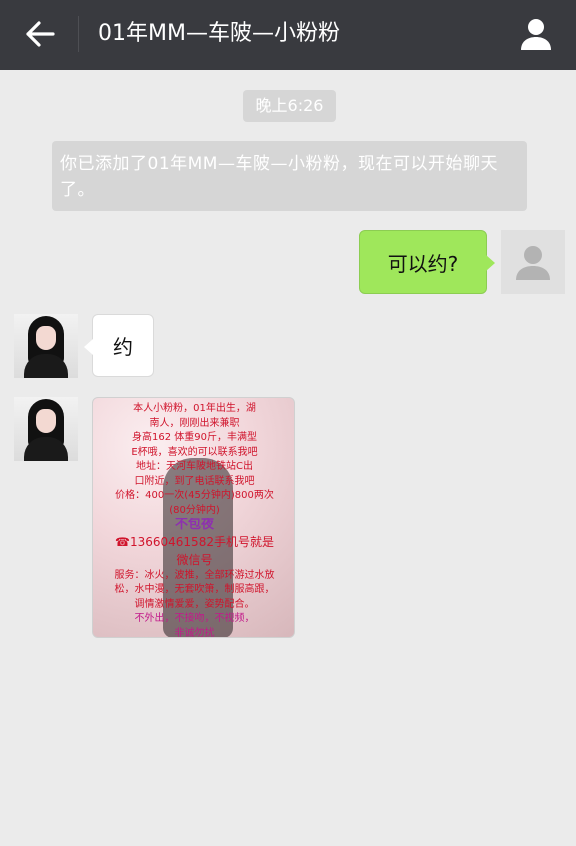 This screenshot has height=846, width=576. I want to click on default-avatar-icon, so click(533, 263).